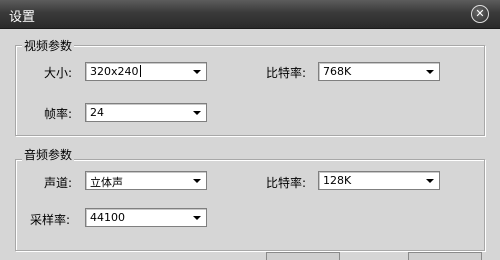 Image resolution: width=500 pixels, height=260 pixels. What do you see at coordinates (106, 182) in the screenshot?
I see `channel-value: 立体声` at bounding box center [106, 182].